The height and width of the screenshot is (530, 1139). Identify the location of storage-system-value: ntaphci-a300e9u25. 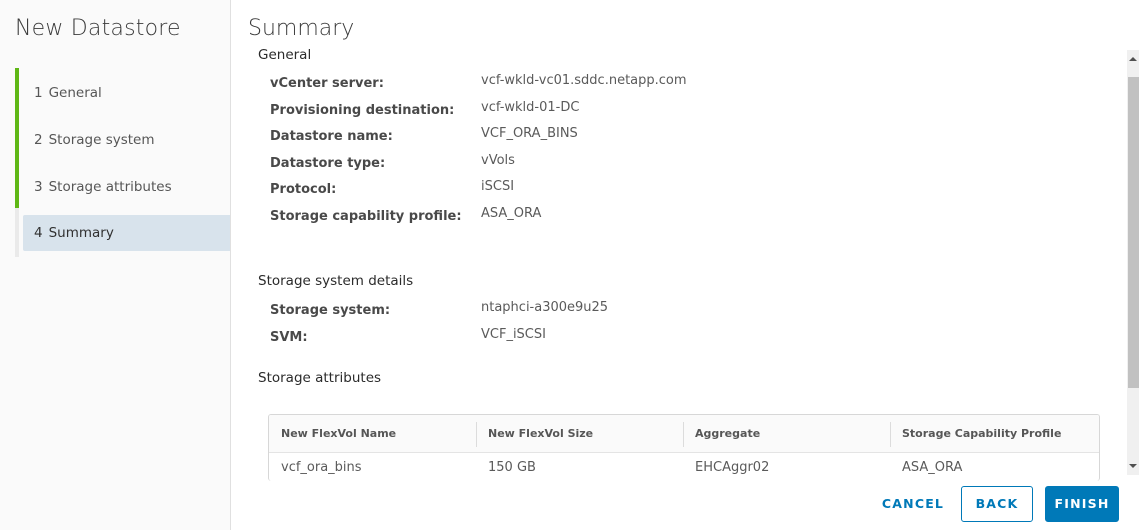
(545, 307).